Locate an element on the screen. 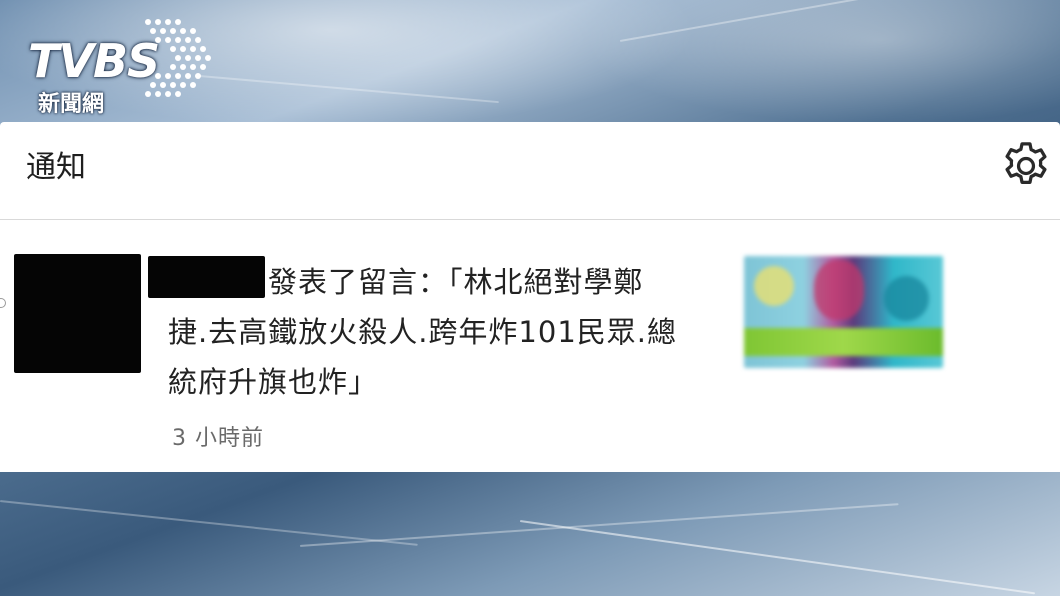 Image resolution: width=1060 pixels, height=596 pixels. logo-subtext: 新聞網 is located at coordinates (71, 104).